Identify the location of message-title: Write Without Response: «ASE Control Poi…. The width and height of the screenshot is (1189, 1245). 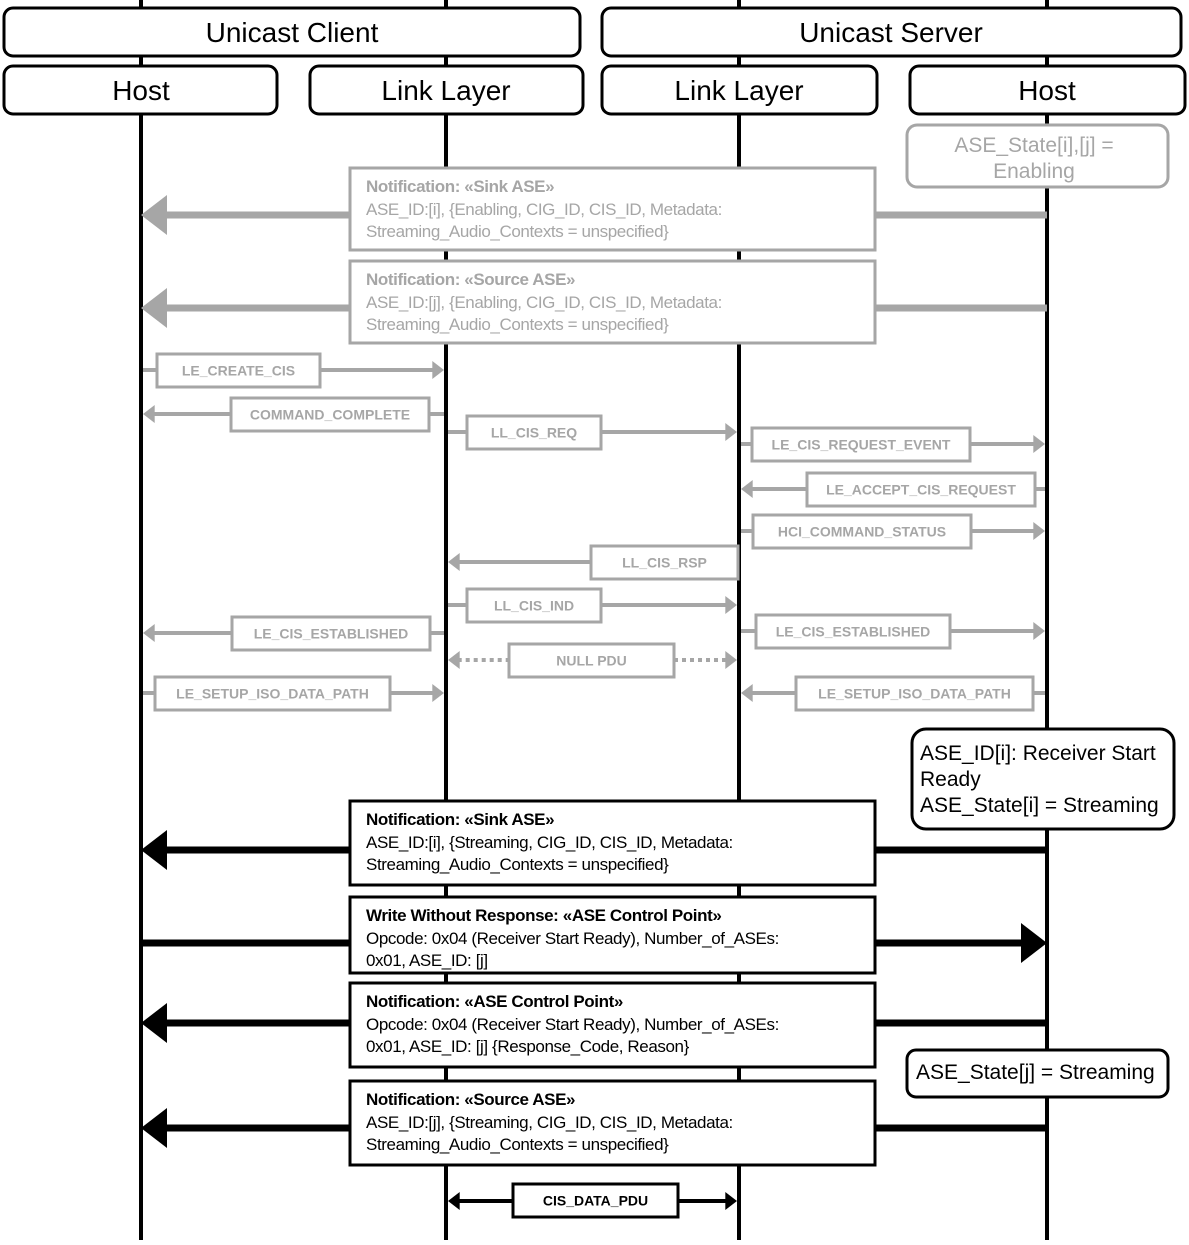
(543, 915).